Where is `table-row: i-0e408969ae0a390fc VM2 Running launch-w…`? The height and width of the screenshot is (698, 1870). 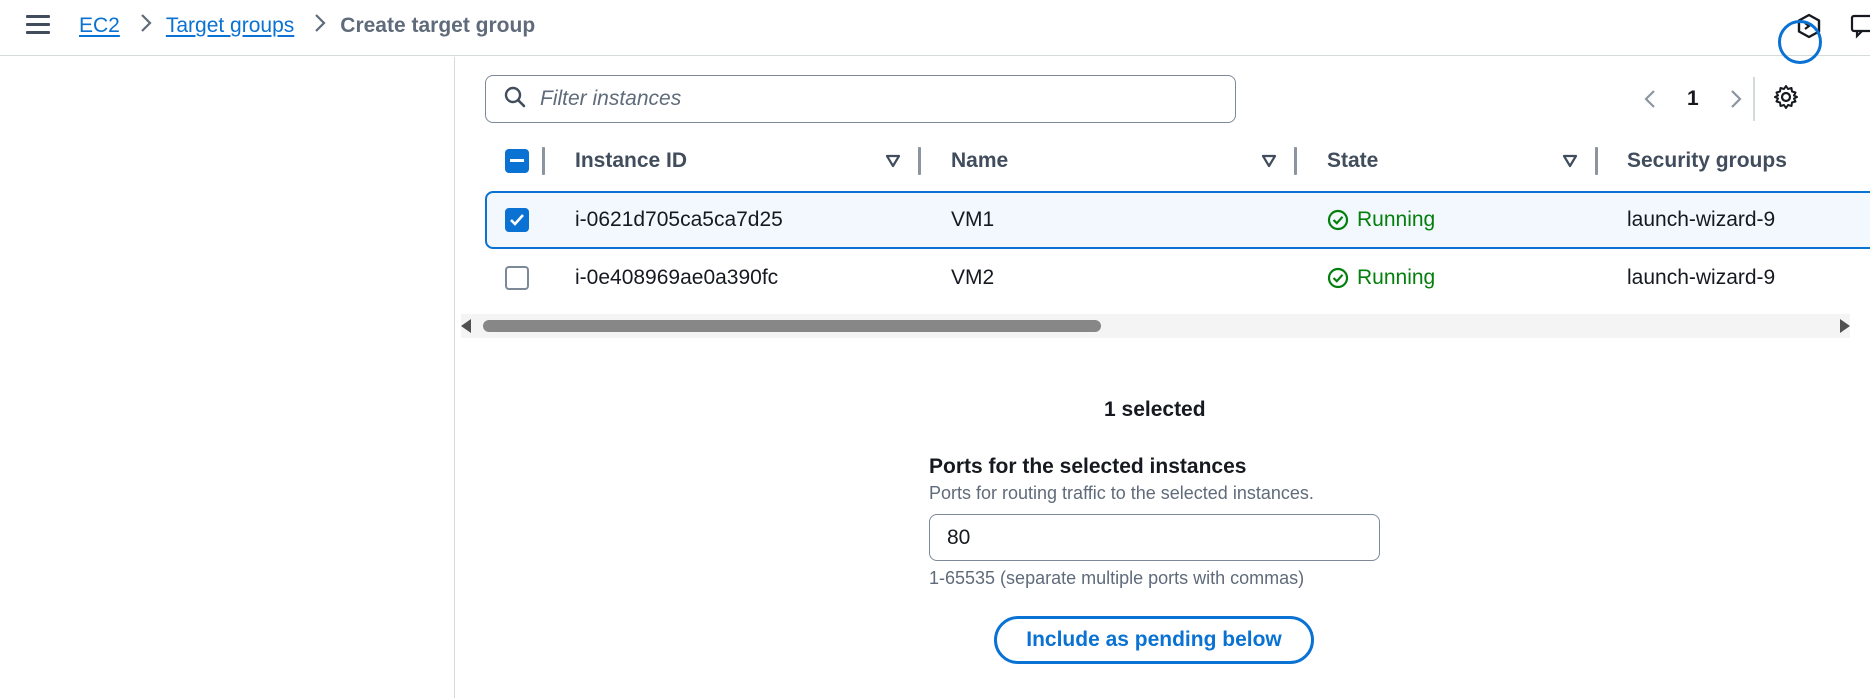
table-row: i-0e408969ae0a390fc VM2 Running launch-w… is located at coordinates (1177, 278).